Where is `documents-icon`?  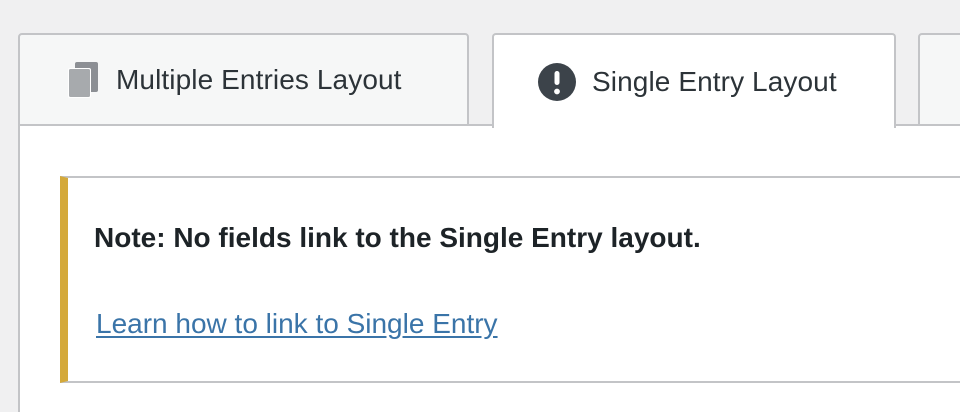 documents-icon is located at coordinates (83, 79).